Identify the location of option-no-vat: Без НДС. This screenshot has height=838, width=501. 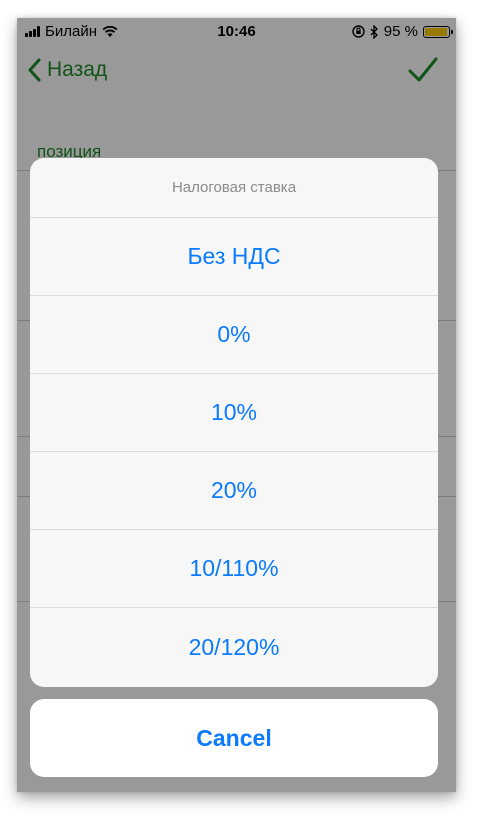
(234, 257).